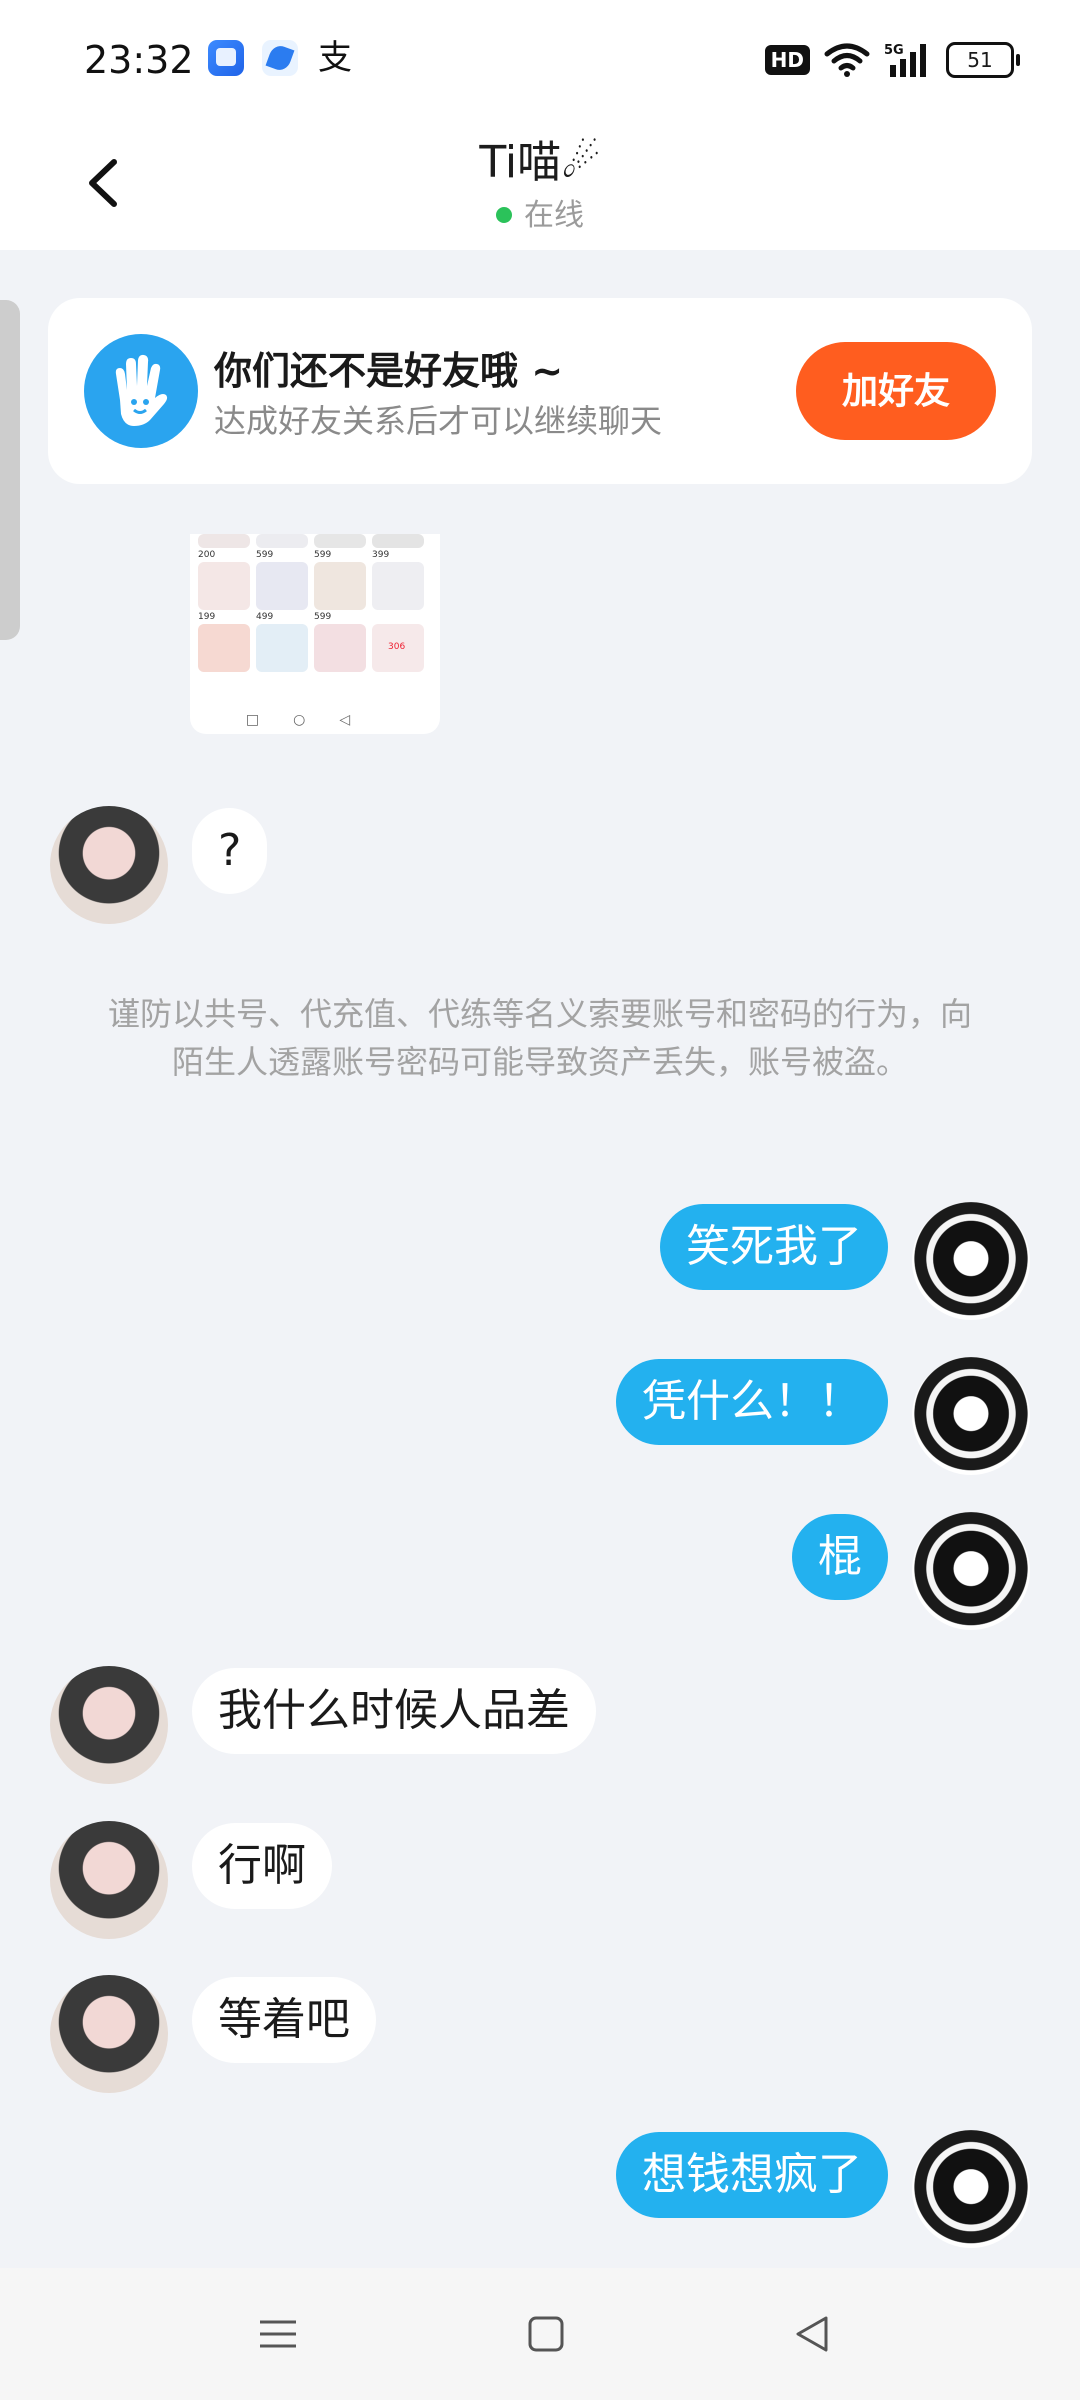 This screenshot has width=1080, height=2400. What do you see at coordinates (389, 371) in the screenshot?
I see `not-friends-title: 你们还不是好友哦 ~` at bounding box center [389, 371].